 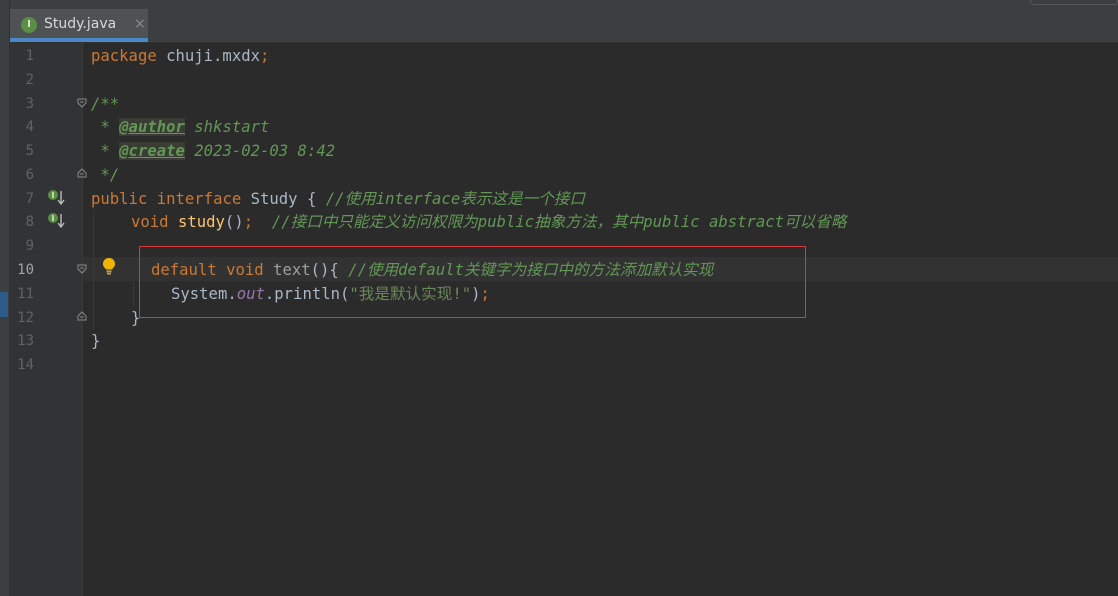 What do you see at coordinates (25, 318) in the screenshot?
I see `line-number: 12` at bounding box center [25, 318].